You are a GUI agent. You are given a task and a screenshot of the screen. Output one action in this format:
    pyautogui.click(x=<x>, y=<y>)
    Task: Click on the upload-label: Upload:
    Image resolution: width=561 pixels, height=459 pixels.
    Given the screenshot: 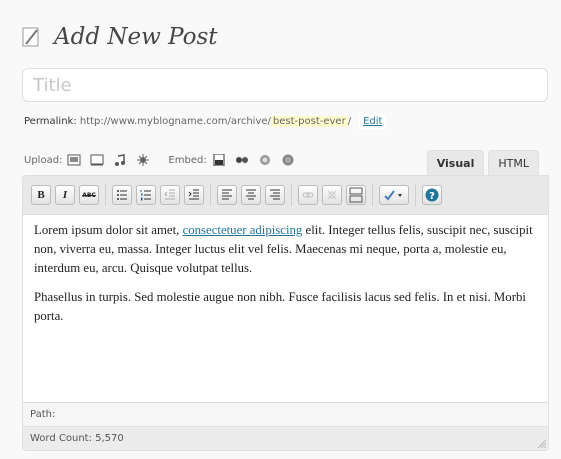 What is the action you would take?
    pyautogui.click(x=43, y=160)
    